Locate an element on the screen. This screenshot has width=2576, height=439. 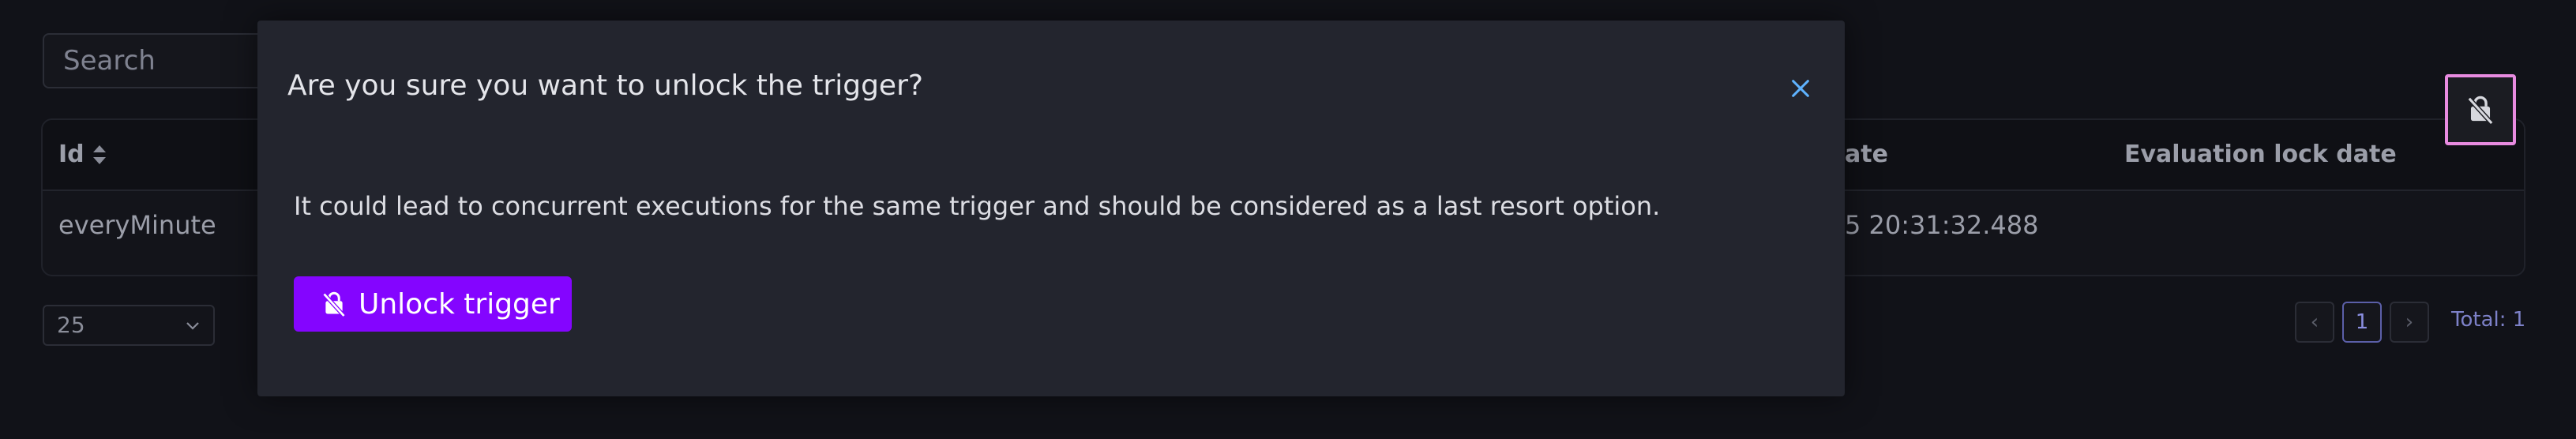
pagination-prev-button: ‹ is located at coordinates (2314, 322).